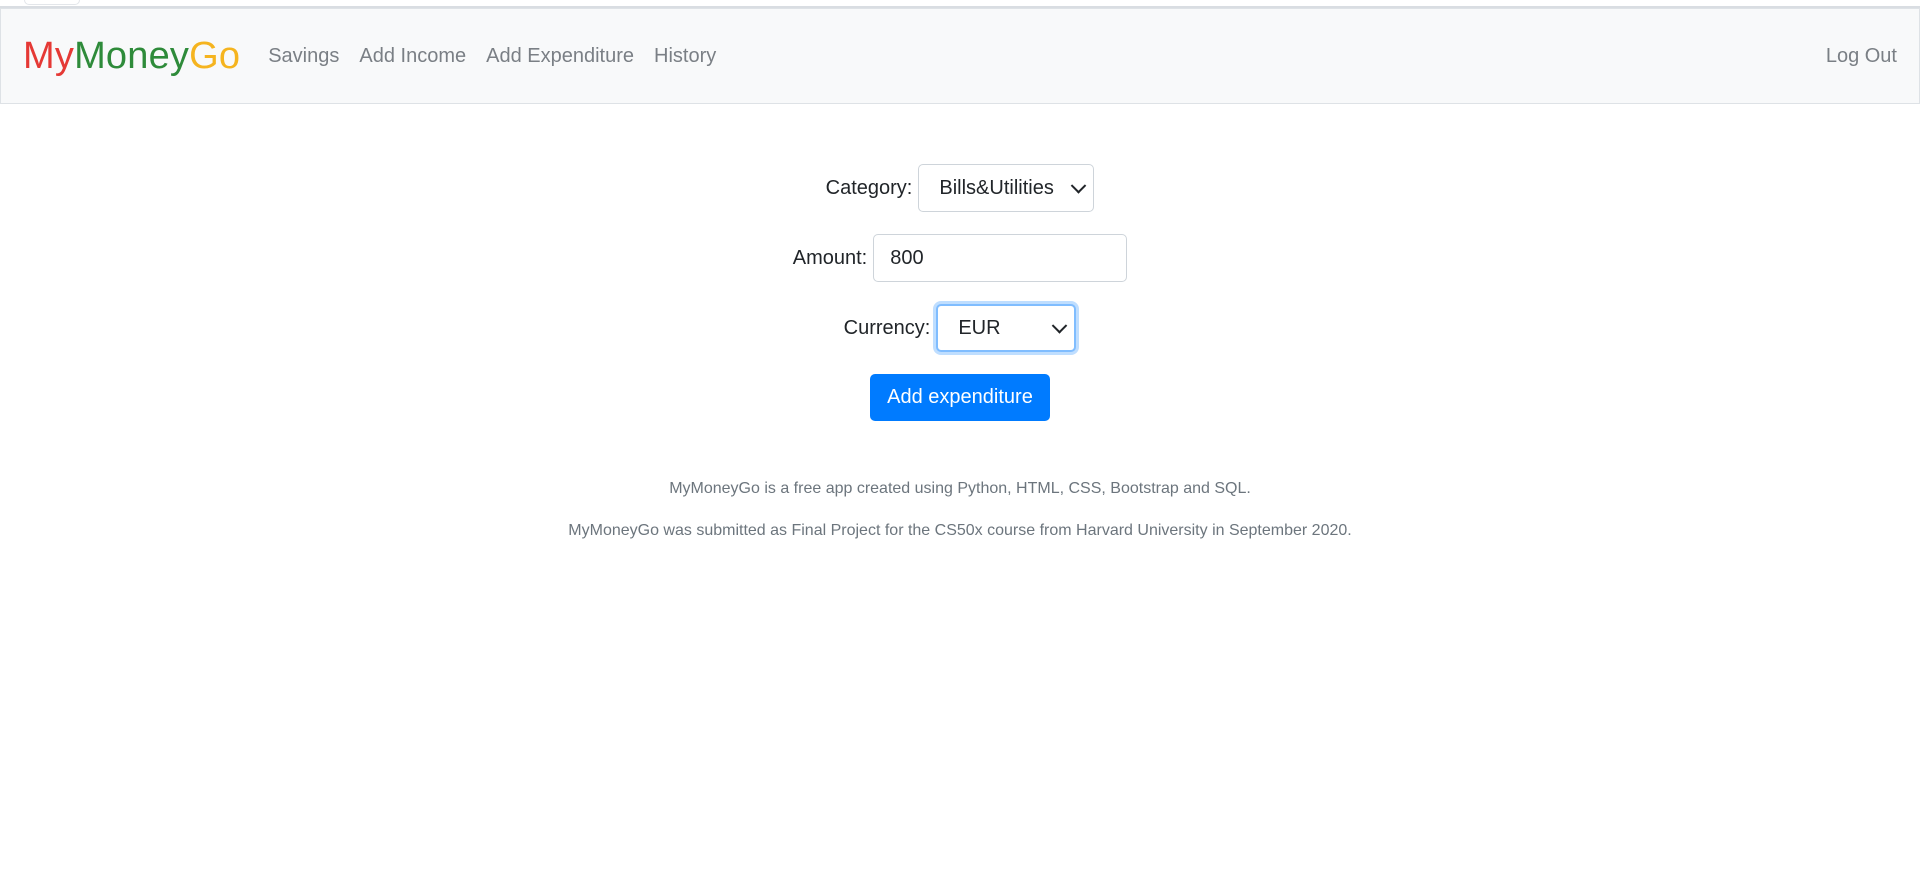  I want to click on currency-label: Currency:, so click(887, 327).